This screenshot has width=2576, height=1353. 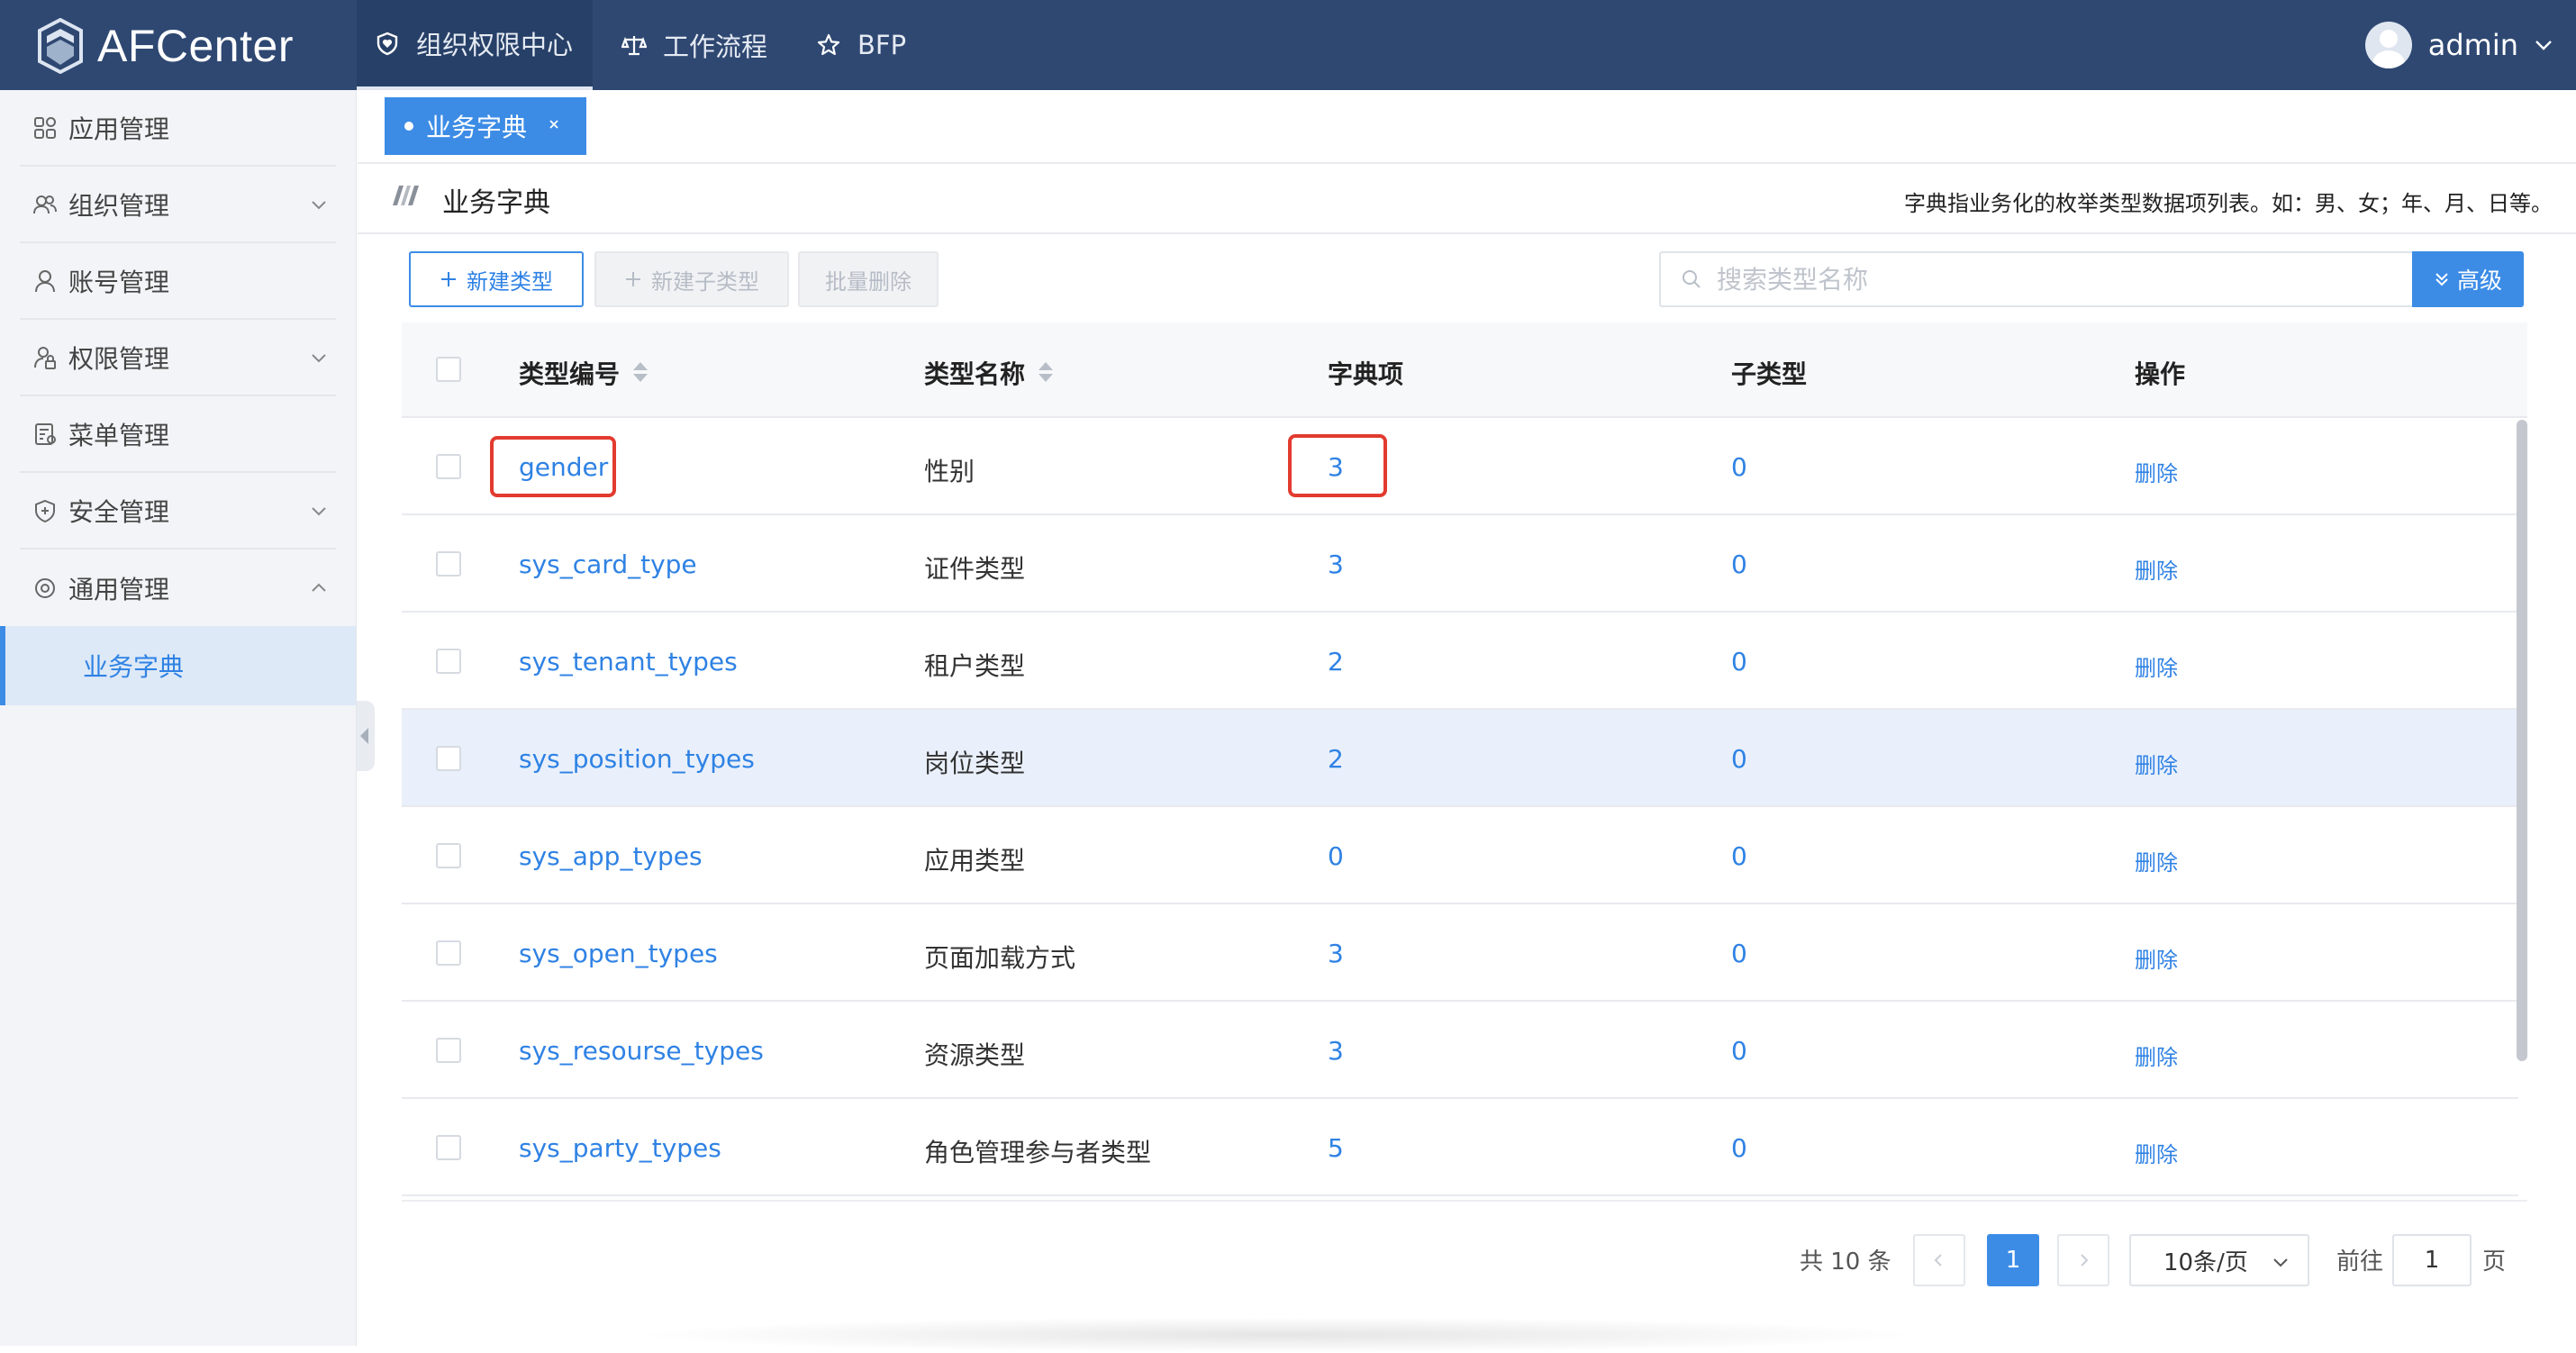 What do you see at coordinates (975, 666) in the screenshot?
I see `type-name: 租户类型` at bounding box center [975, 666].